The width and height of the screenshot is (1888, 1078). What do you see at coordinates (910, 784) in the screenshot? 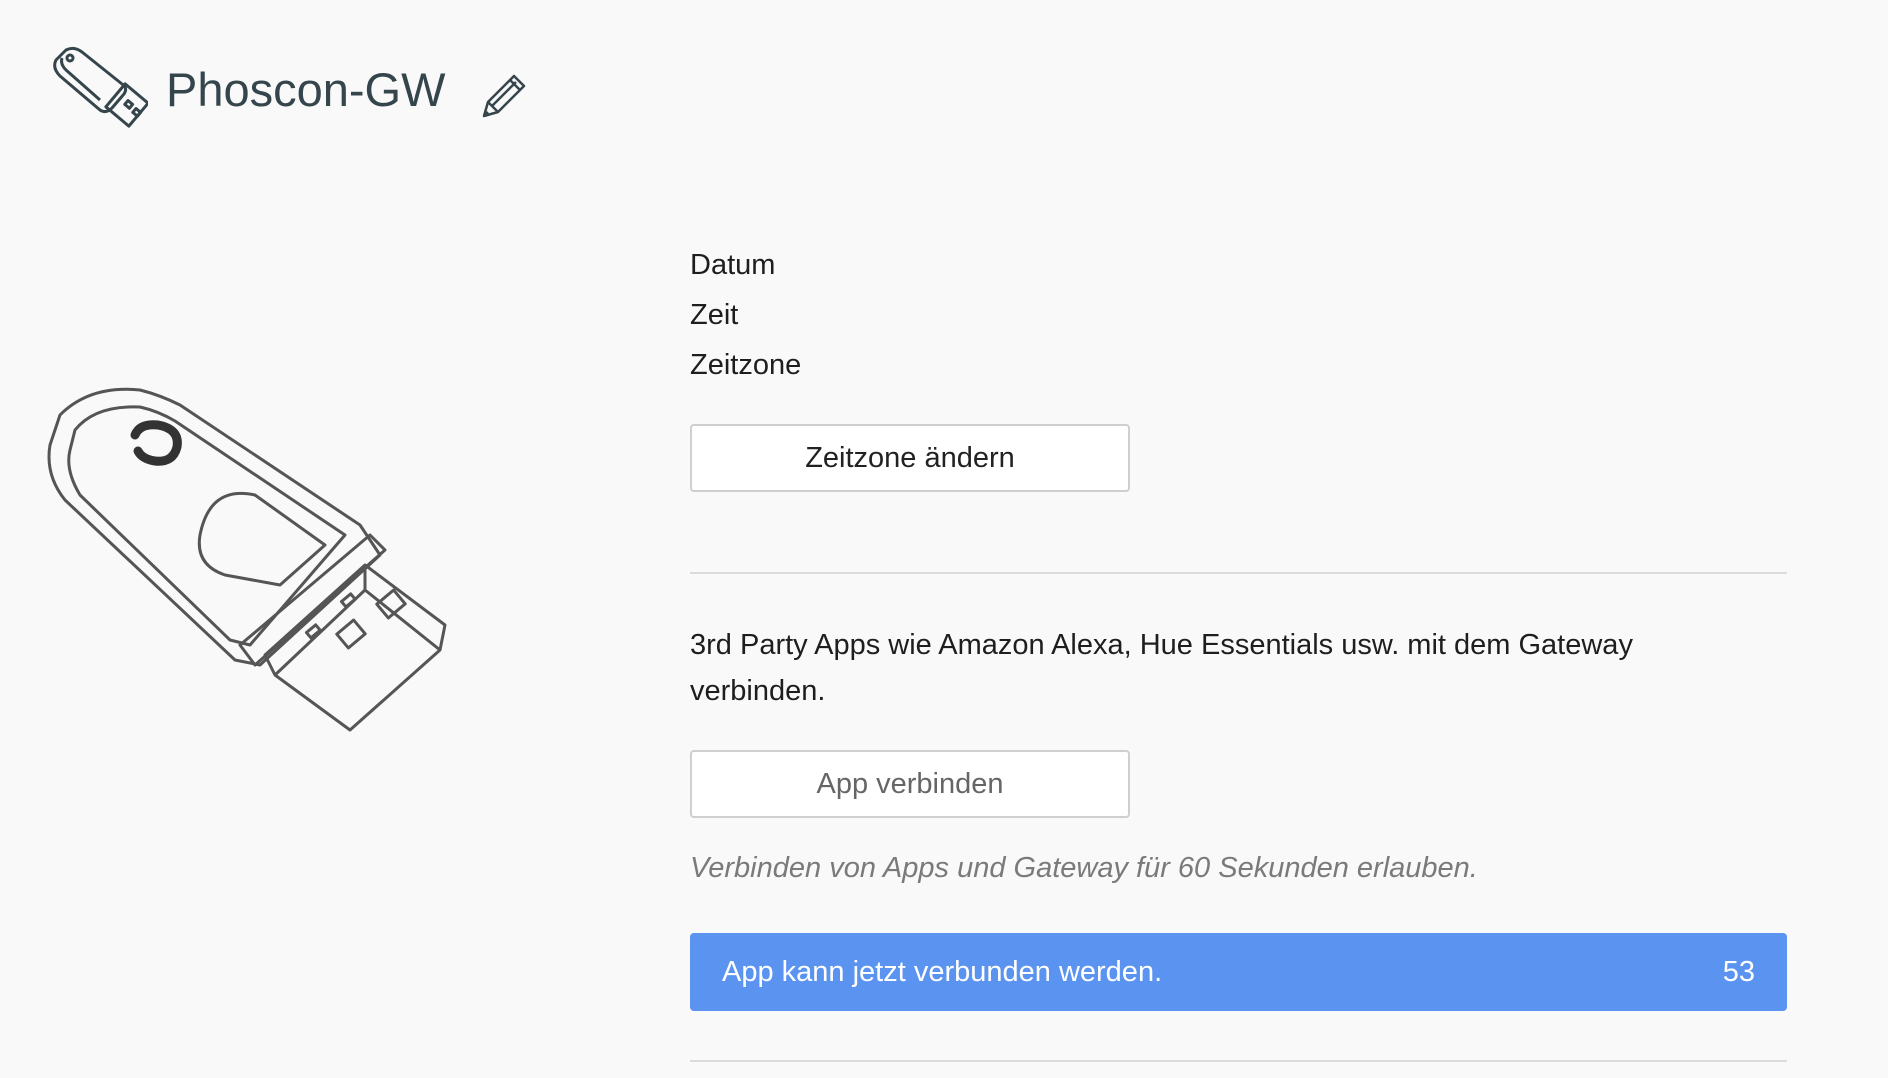
I see `connect-app-button: App verbinden` at bounding box center [910, 784].